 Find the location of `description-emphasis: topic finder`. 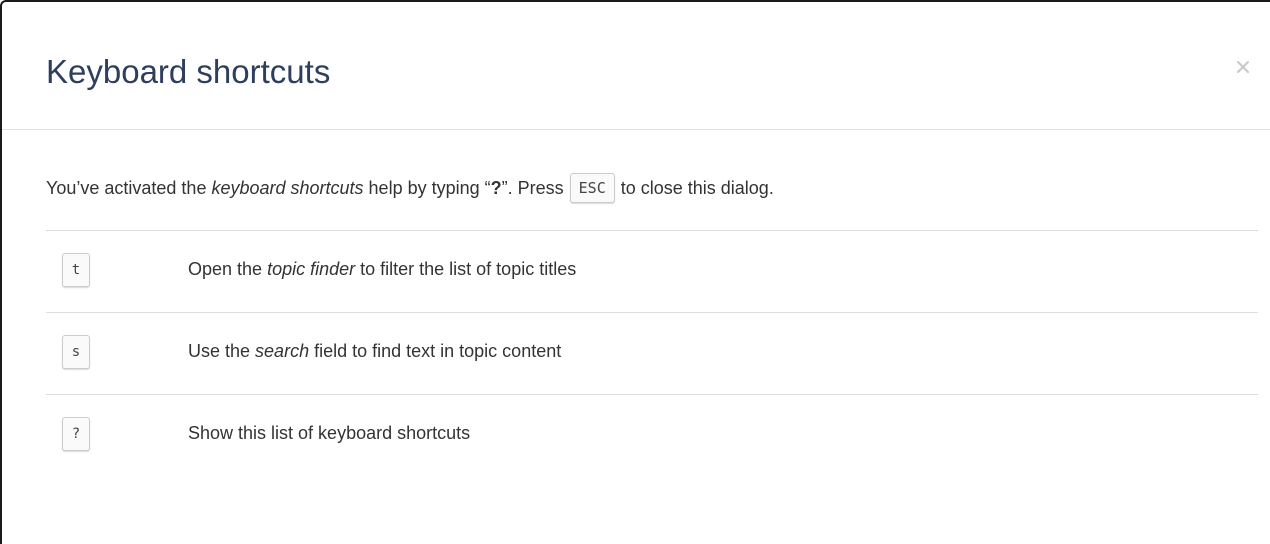

description-emphasis: topic finder is located at coordinates (311, 269).